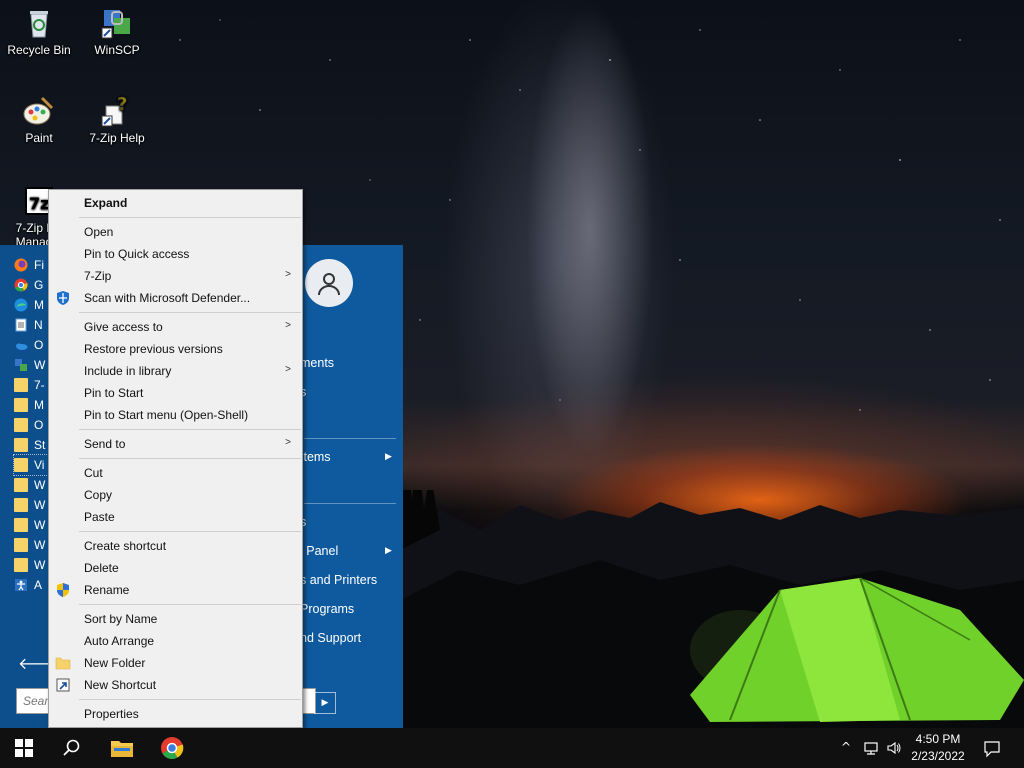 Image resolution: width=1024 pixels, height=768 pixels. Describe the element at coordinates (175, 546) in the screenshot. I see `ctx-item-create-shortcut: Create shortcut` at that location.